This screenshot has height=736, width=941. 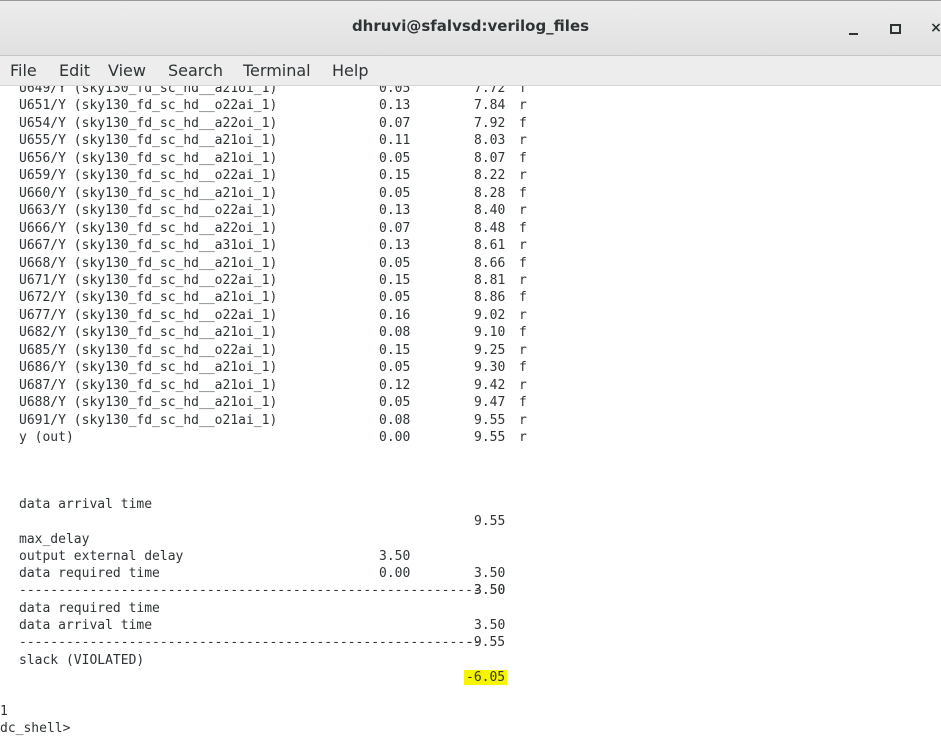 What do you see at coordinates (82, 660) in the screenshot?
I see `slack-label: slack (VIOLATED)` at bounding box center [82, 660].